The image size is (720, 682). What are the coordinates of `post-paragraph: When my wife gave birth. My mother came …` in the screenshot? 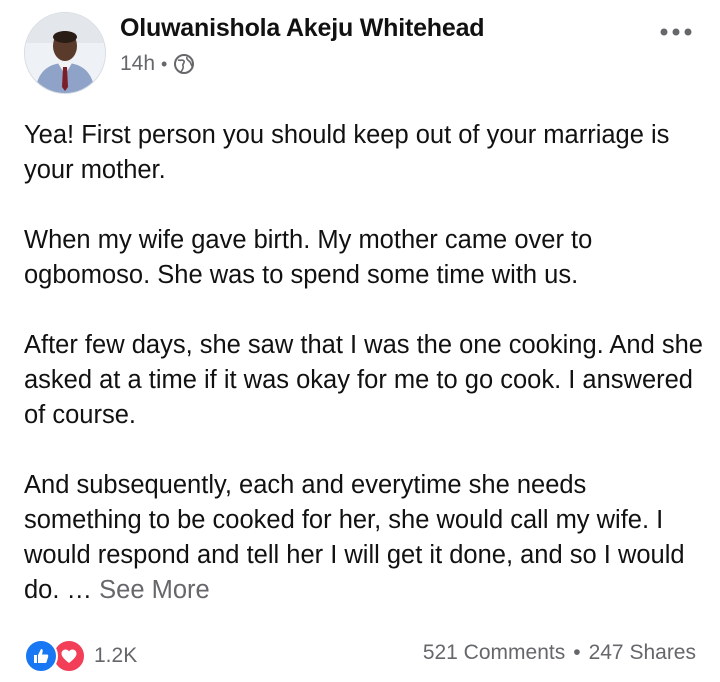 It's located at (308, 257).